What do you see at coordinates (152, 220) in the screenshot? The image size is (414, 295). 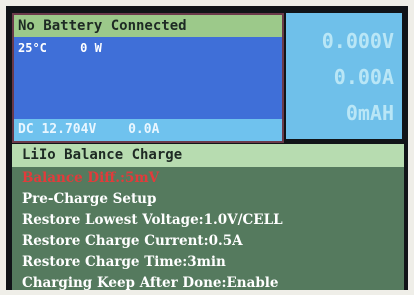 I see `menu-item-restore-lowest-voltage: Restore Lowest Voltage:1.0V/CELL` at bounding box center [152, 220].